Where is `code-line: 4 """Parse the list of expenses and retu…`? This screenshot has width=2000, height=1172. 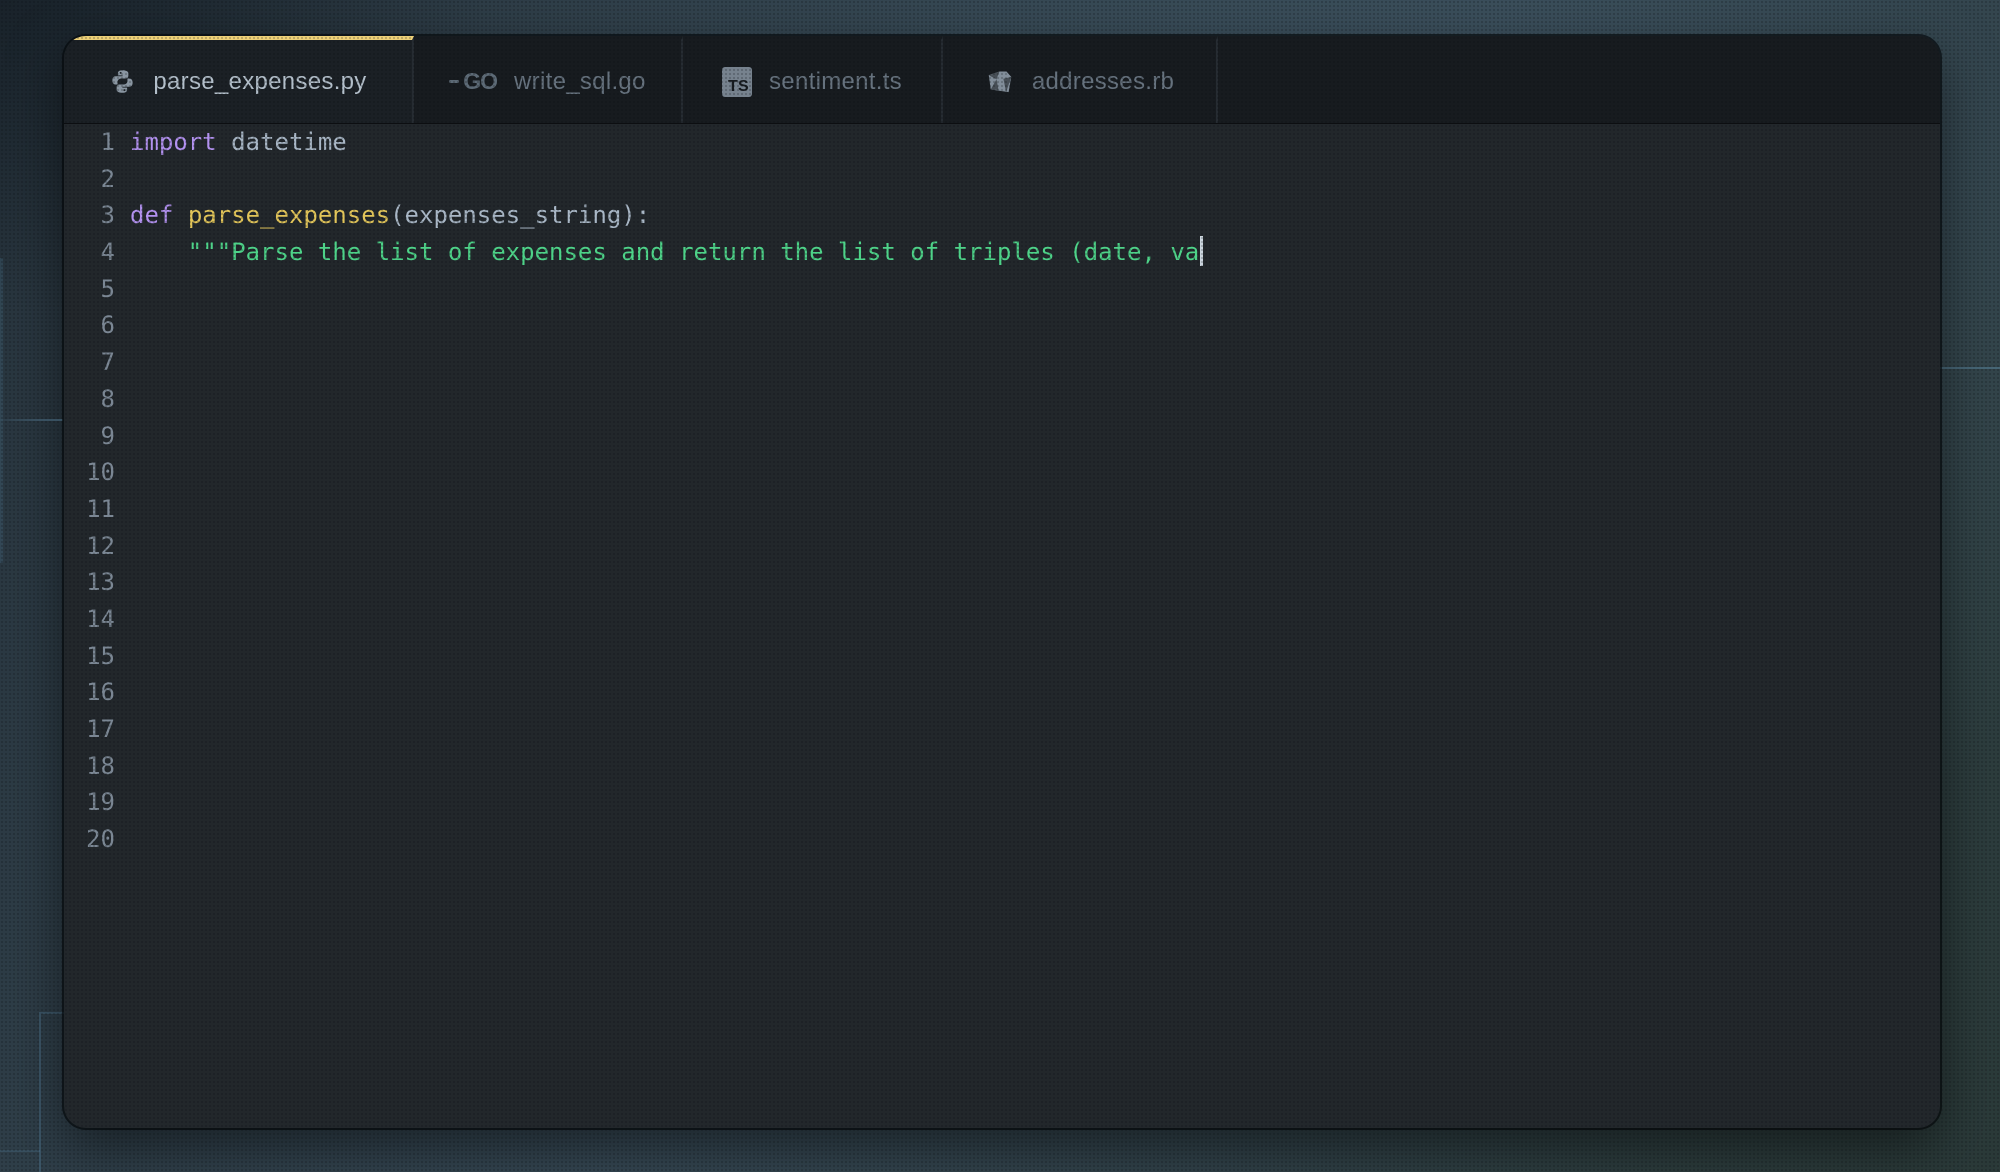
code-line: 4 """Parse the list of expenses and retu… is located at coordinates (1002, 252).